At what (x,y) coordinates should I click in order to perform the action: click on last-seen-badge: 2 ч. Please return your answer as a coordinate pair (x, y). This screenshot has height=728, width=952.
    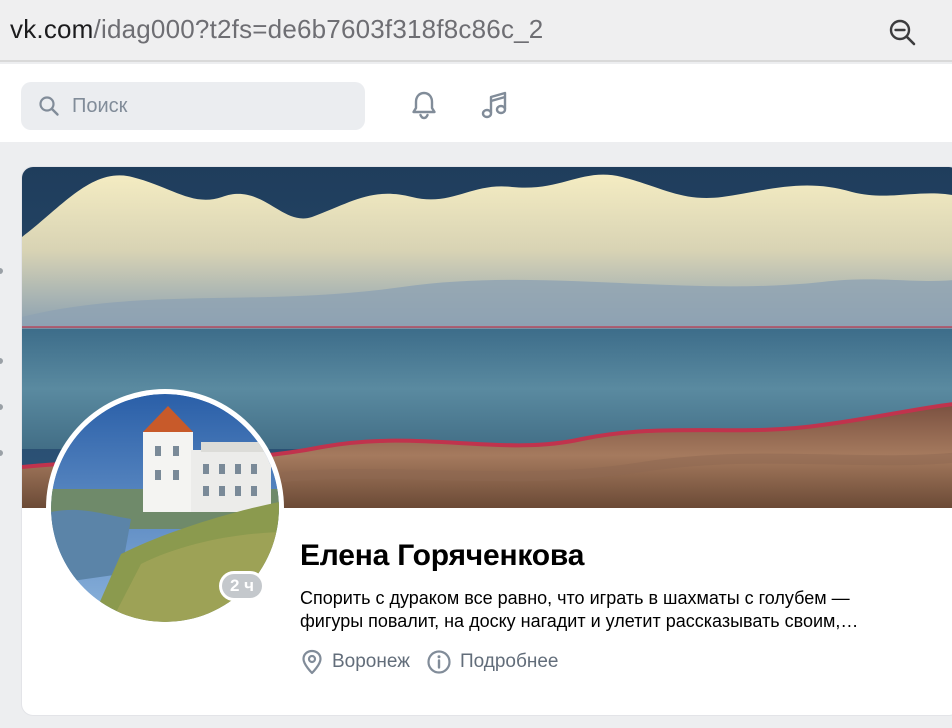
    Looking at the image, I should click on (242, 586).